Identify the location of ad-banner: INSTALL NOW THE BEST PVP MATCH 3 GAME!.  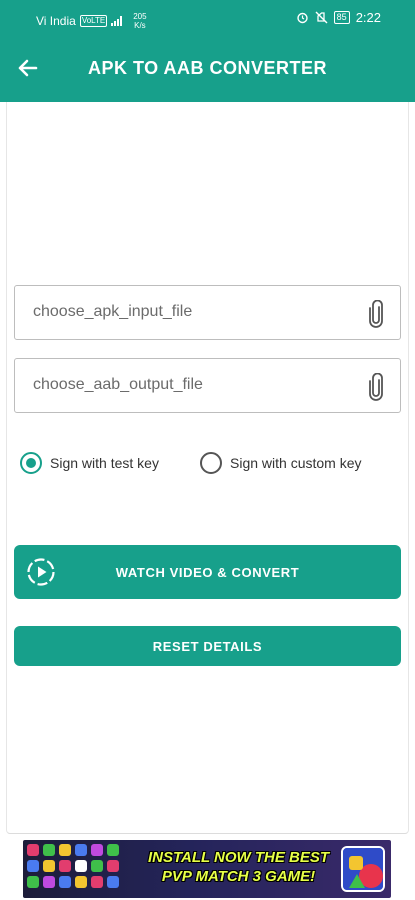
(207, 869).